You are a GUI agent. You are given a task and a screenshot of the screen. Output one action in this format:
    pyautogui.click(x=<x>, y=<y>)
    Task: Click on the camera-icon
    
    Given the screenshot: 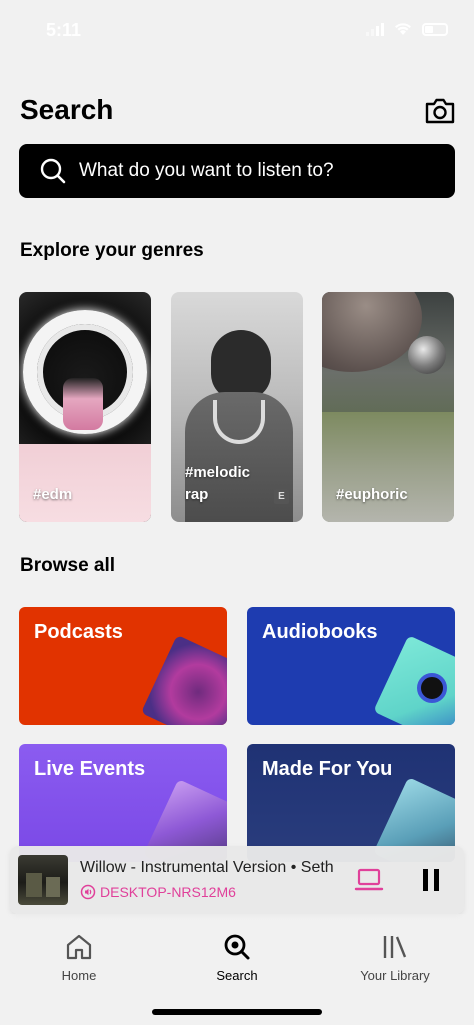 What is the action you would take?
    pyautogui.click(x=440, y=111)
    